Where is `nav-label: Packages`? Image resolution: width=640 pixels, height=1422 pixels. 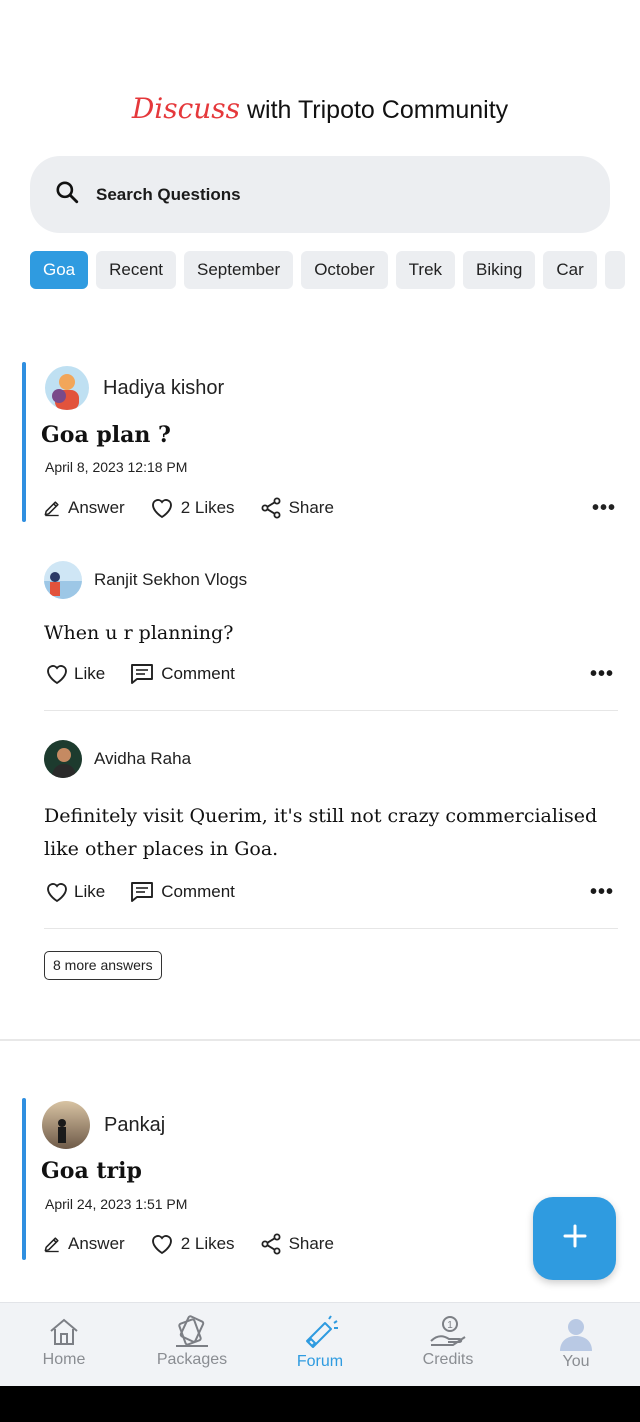 nav-label: Packages is located at coordinates (192, 1359).